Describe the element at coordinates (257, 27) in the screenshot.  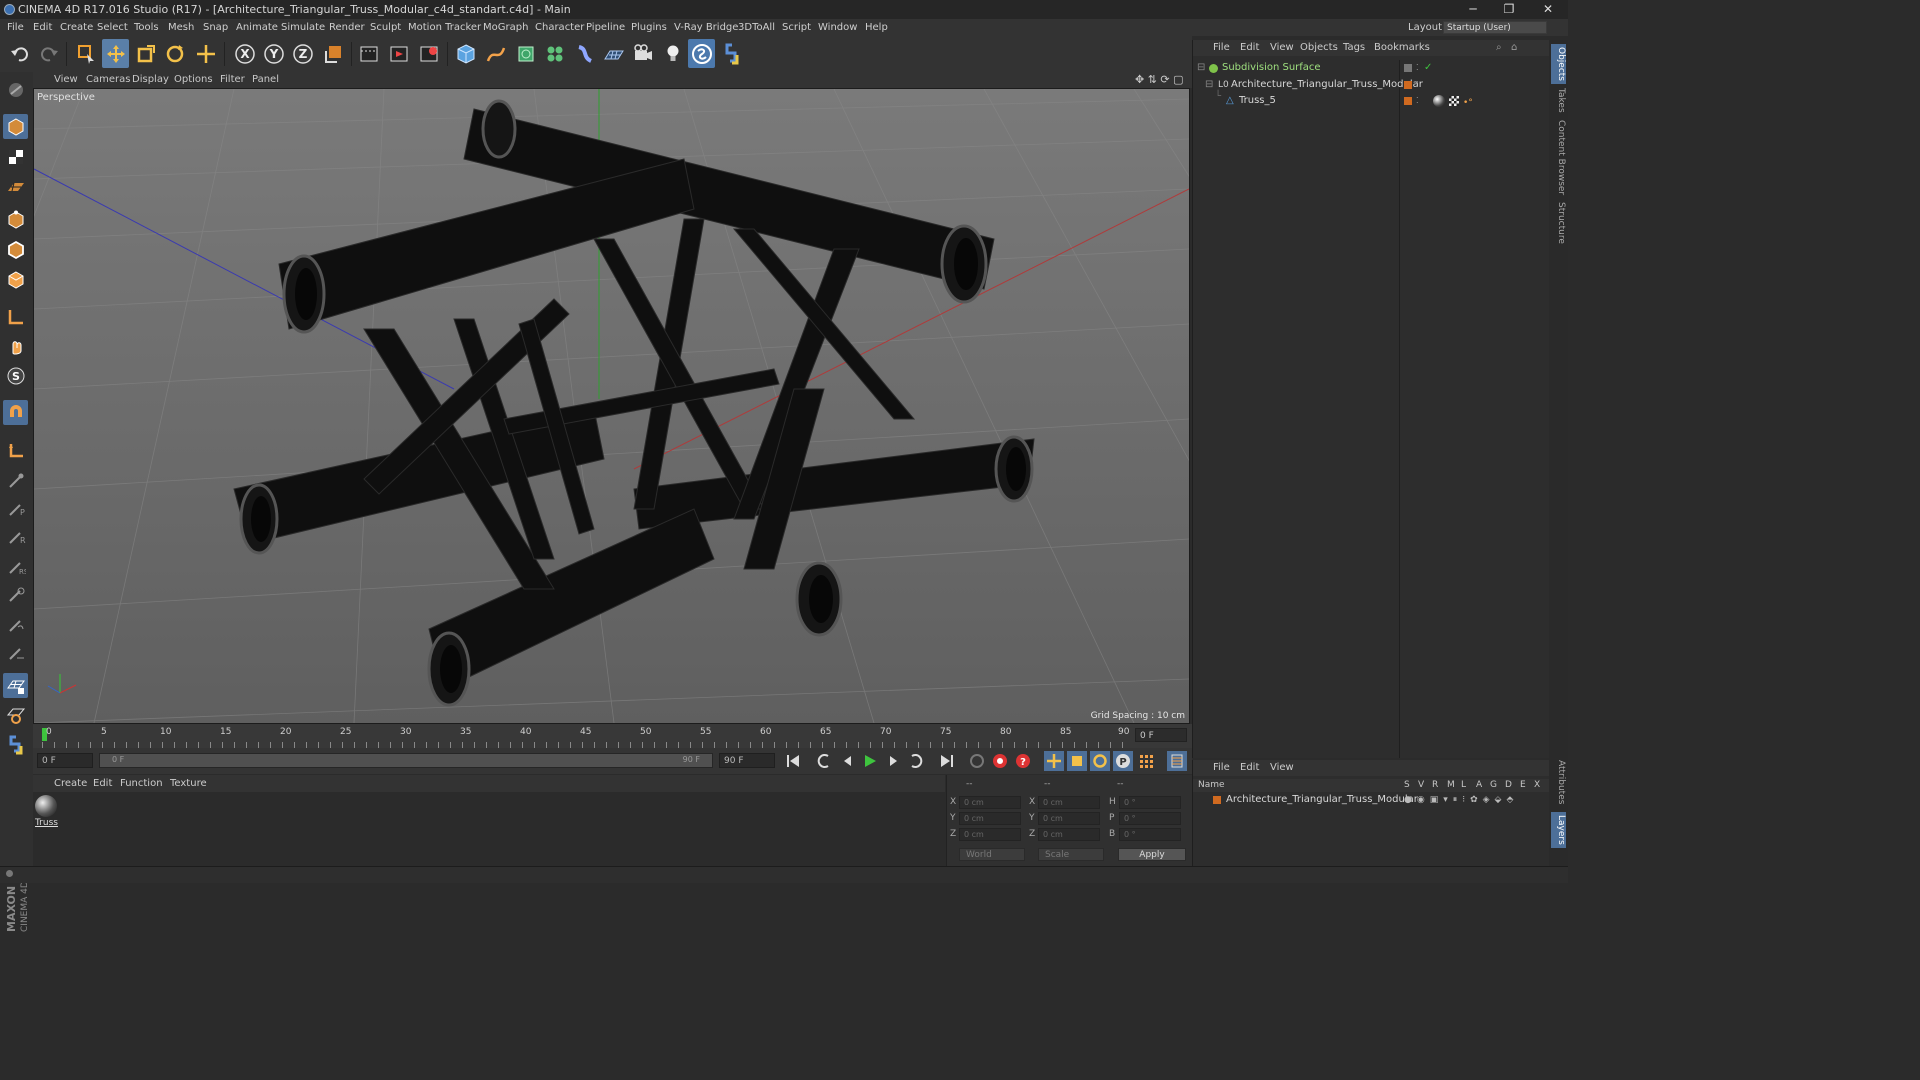
I see `menu-animate: Animate` at that location.